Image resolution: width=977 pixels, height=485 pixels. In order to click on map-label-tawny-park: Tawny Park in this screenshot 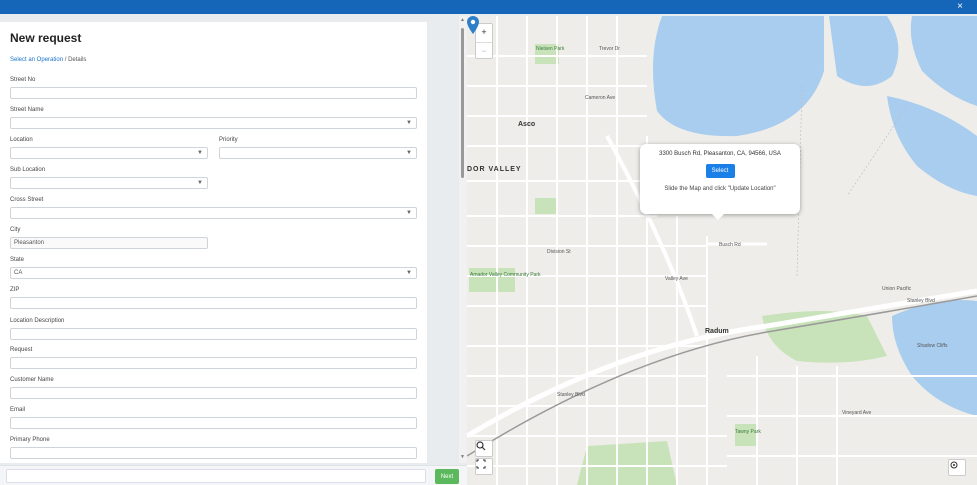, I will do `click(748, 432)`.